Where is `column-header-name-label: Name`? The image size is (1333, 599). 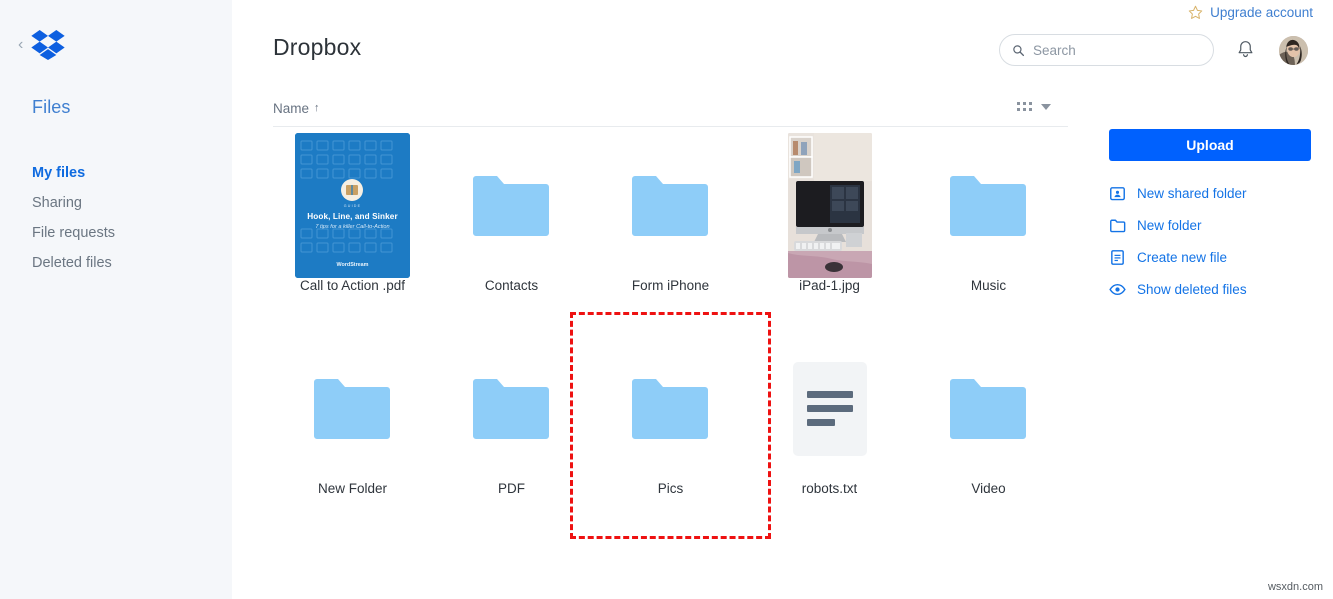 column-header-name-label: Name is located at coordinates (291, 108).